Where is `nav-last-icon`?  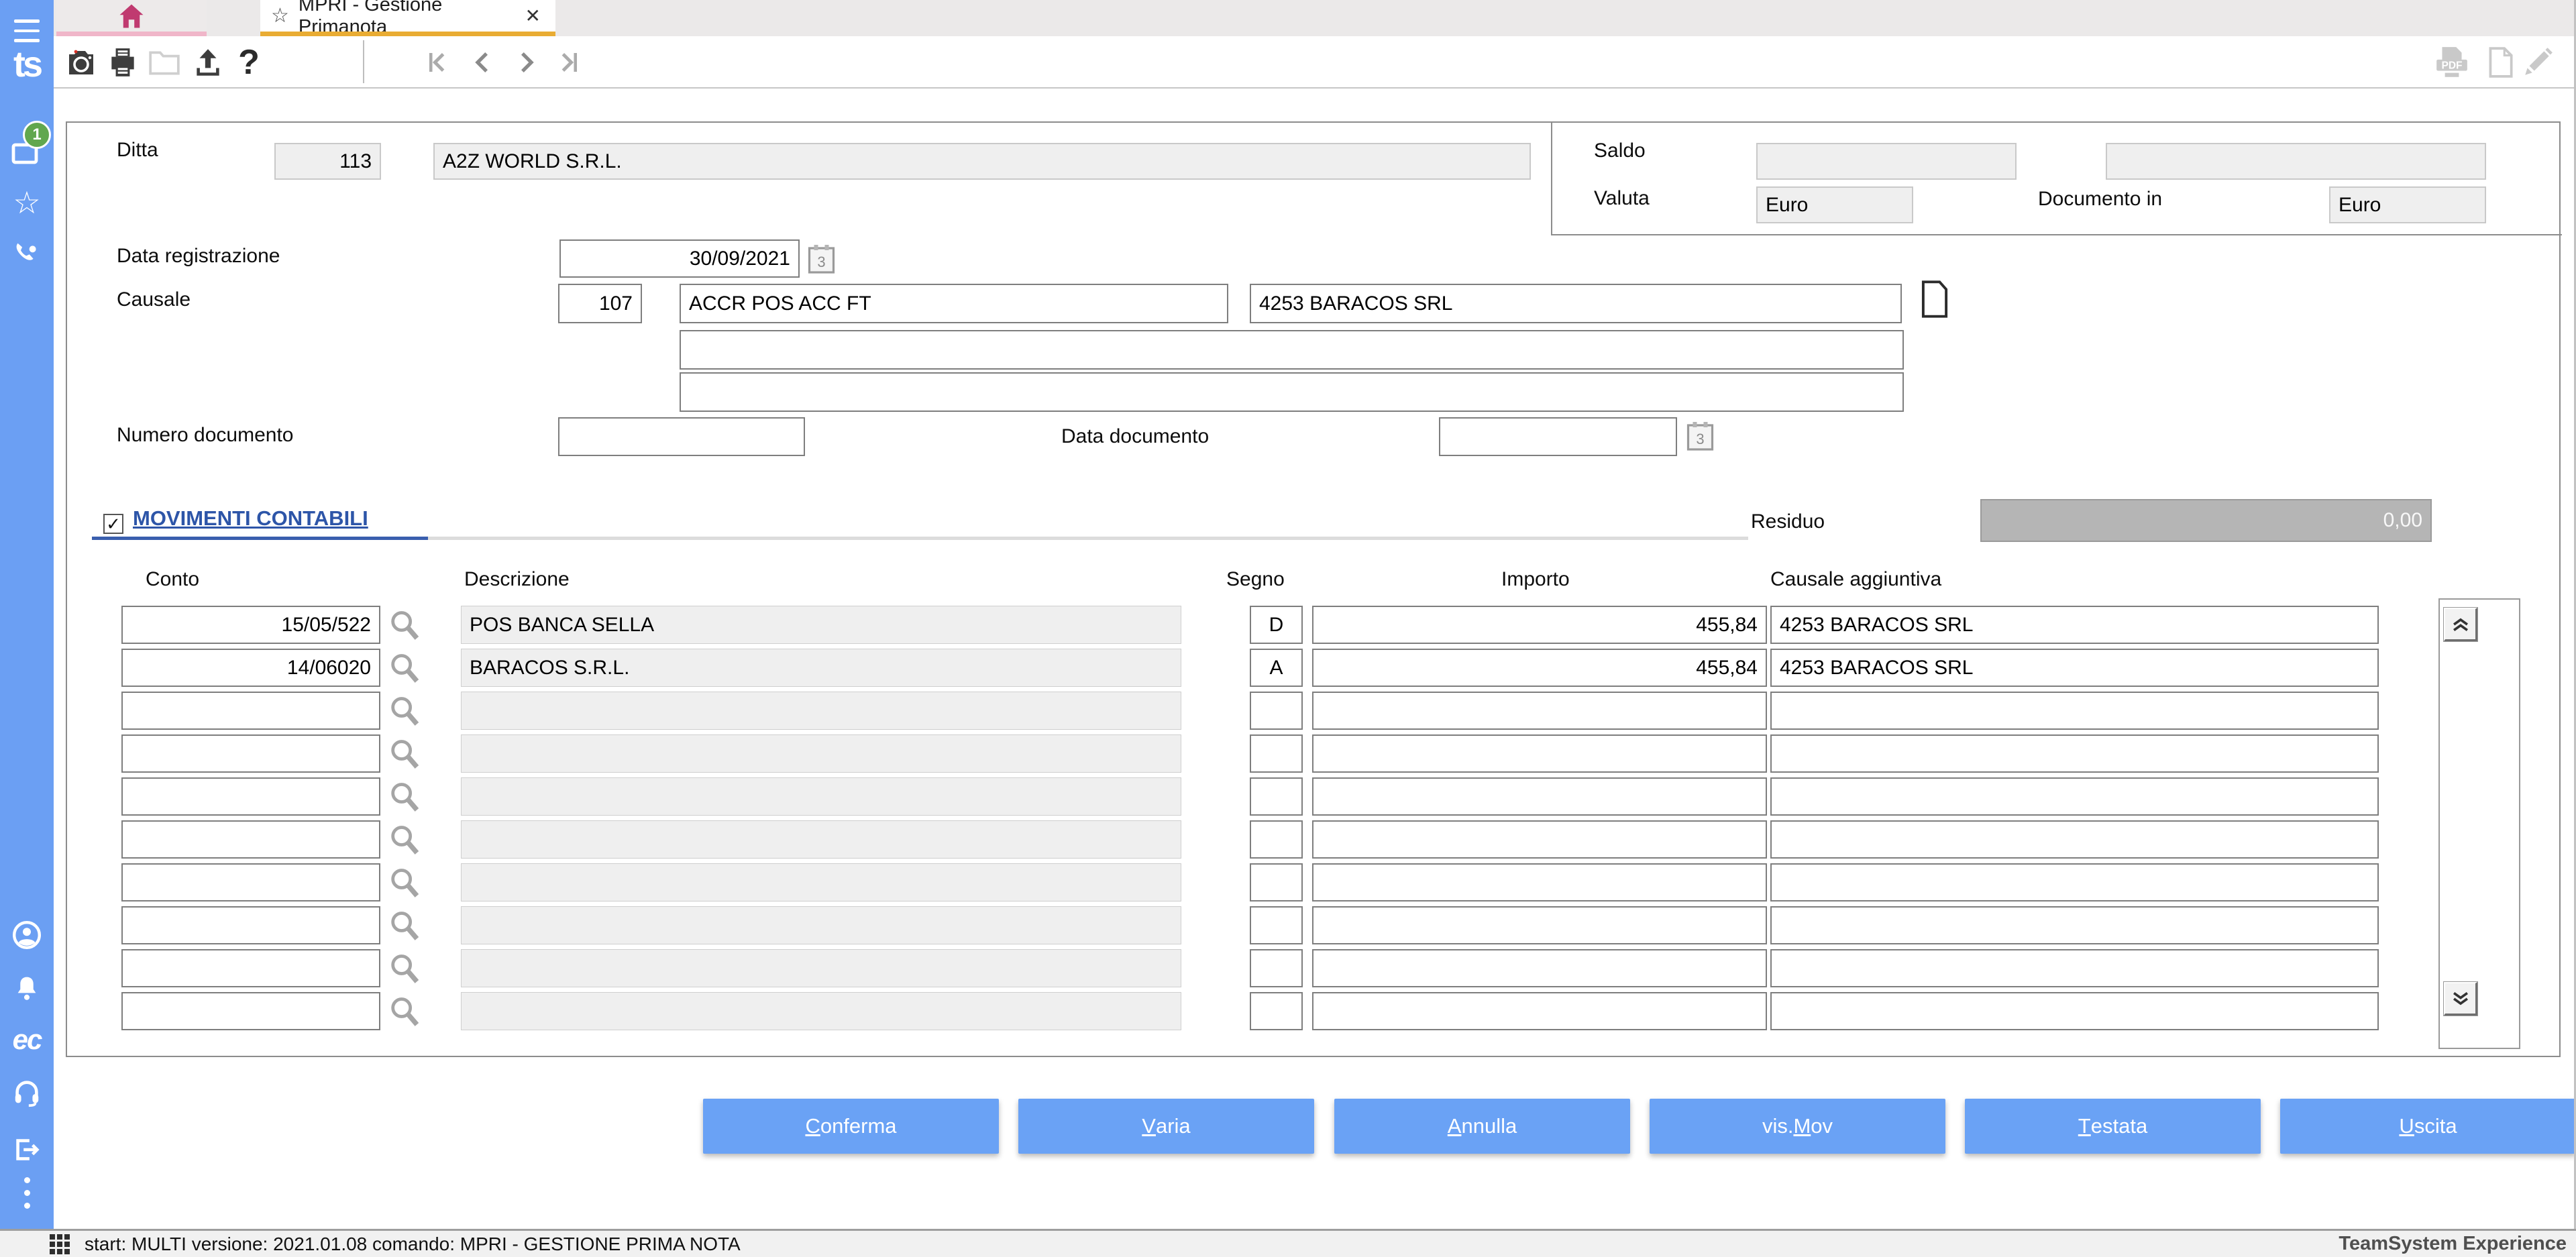
nav-last-icon is located at coordinates (569, 62).